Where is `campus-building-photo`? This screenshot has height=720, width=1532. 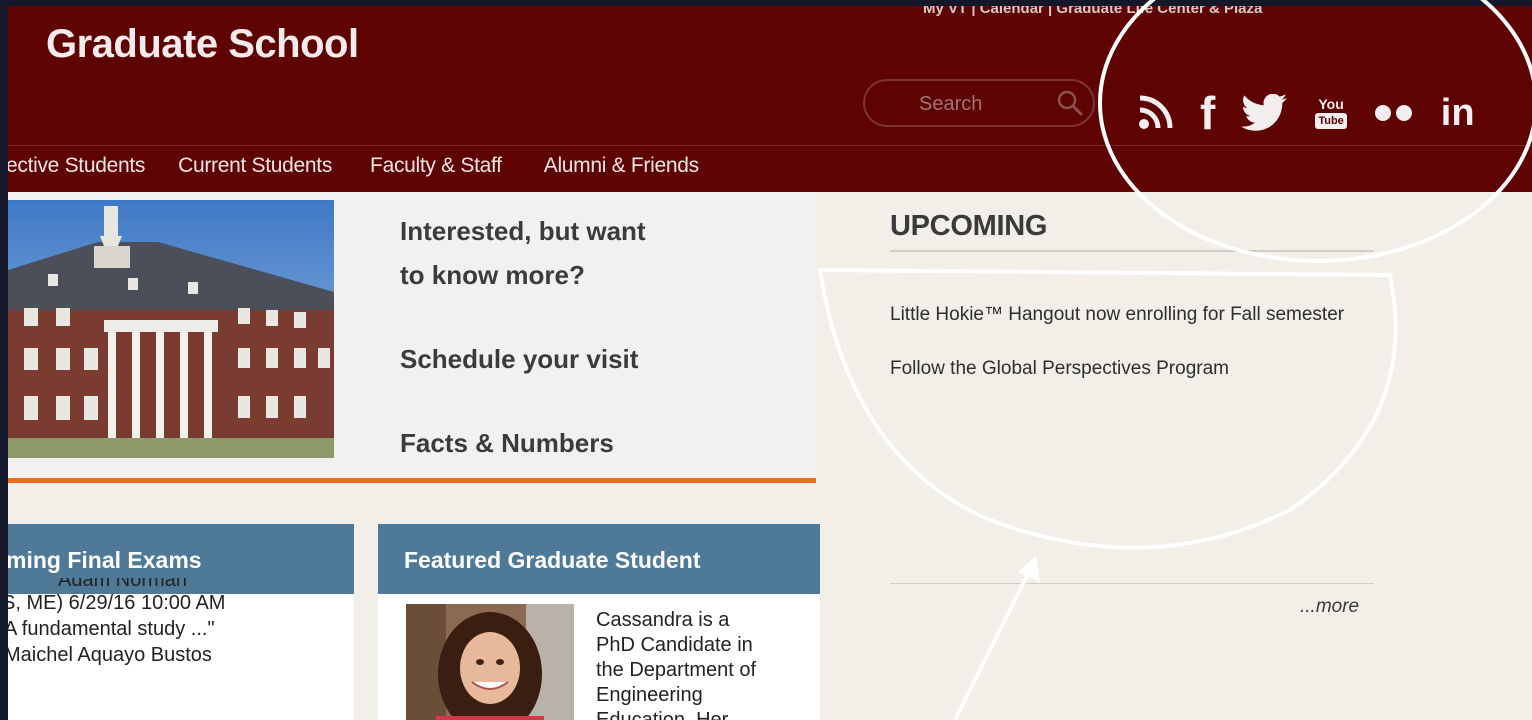 campus-building-photo is located at coordinates (171, 329).